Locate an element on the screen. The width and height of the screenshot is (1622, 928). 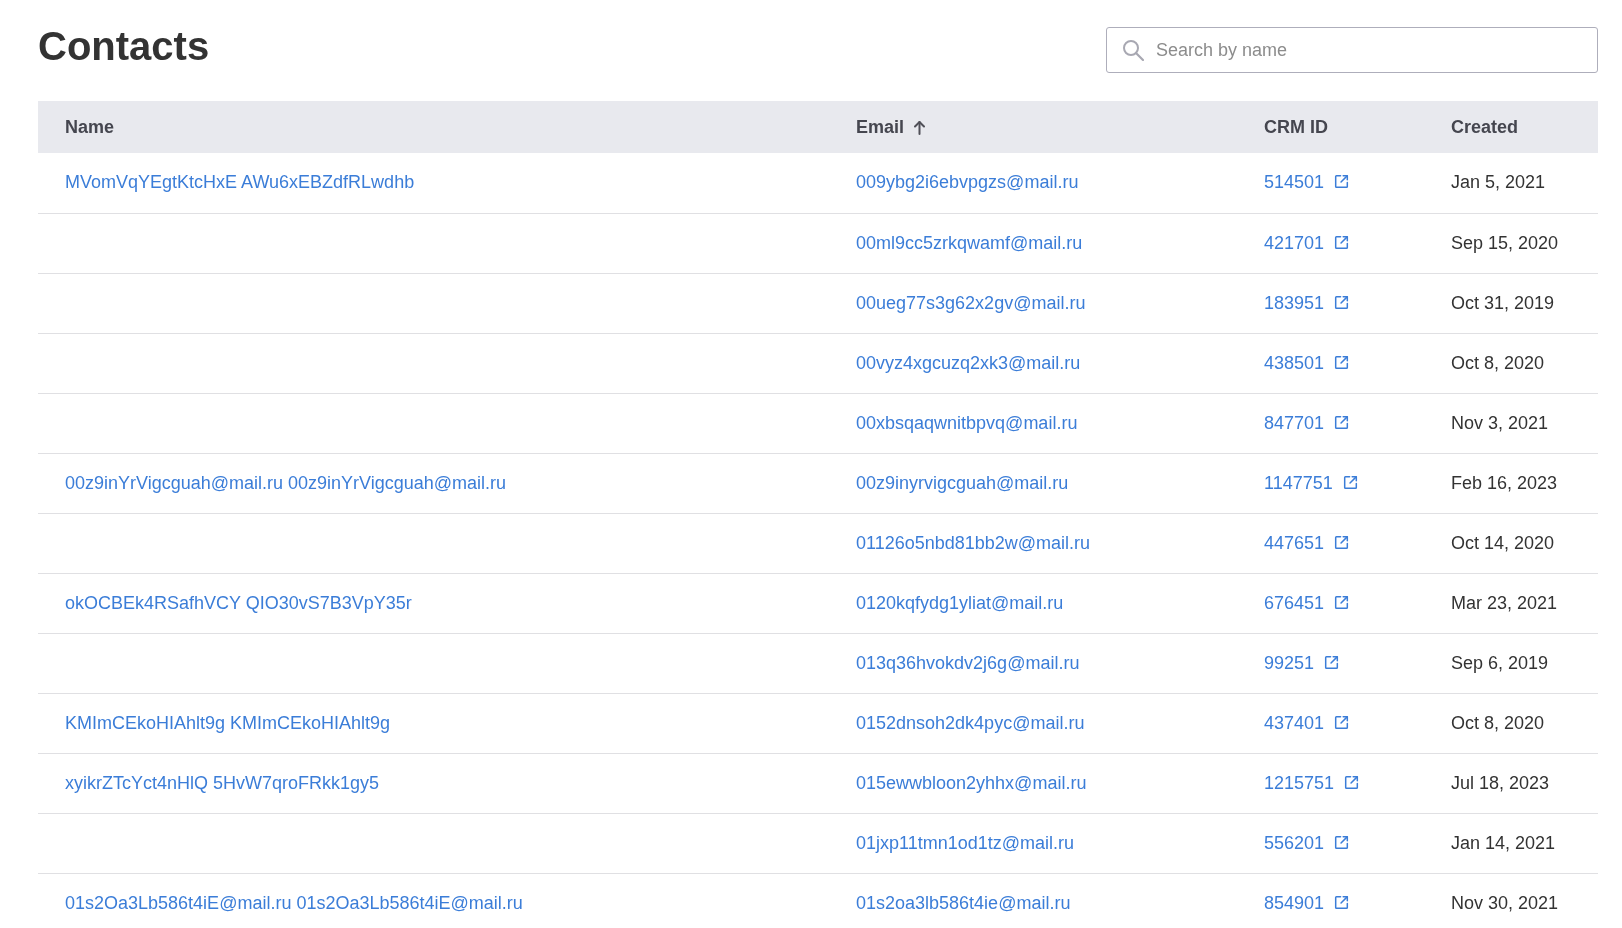
created-date: Nov 30, 2021 is located at coordinates (1505, 902).